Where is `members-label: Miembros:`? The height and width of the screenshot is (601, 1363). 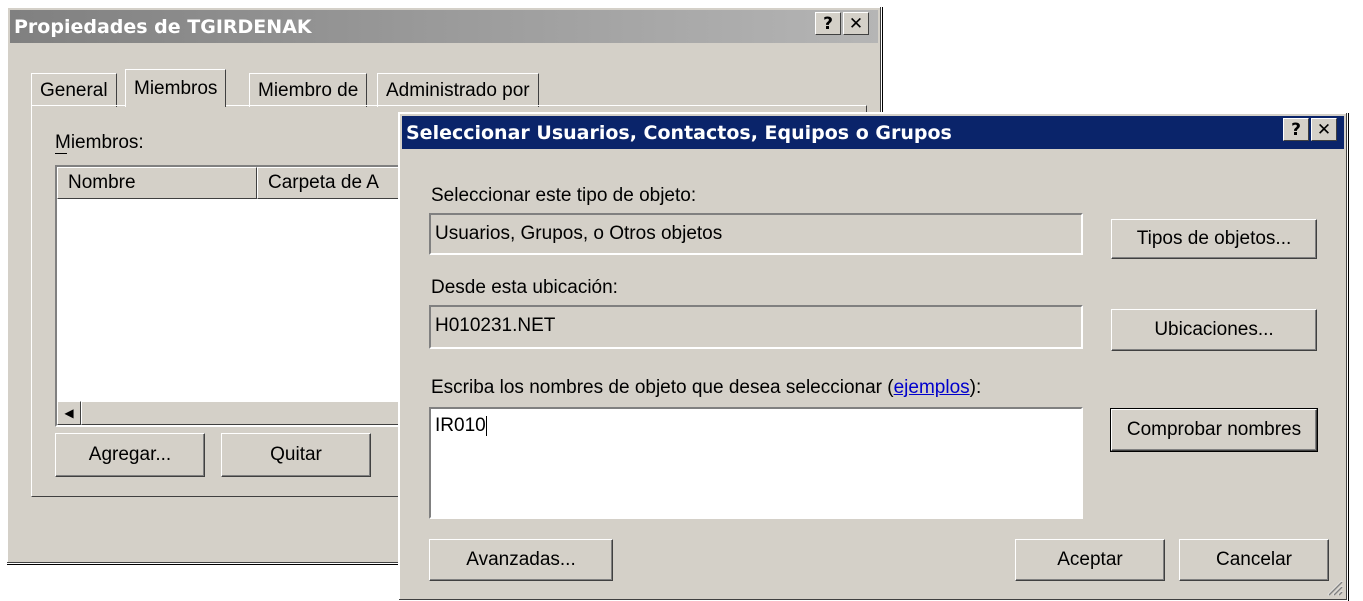
members-label: Miembros: is located at coordinates (99, 143).